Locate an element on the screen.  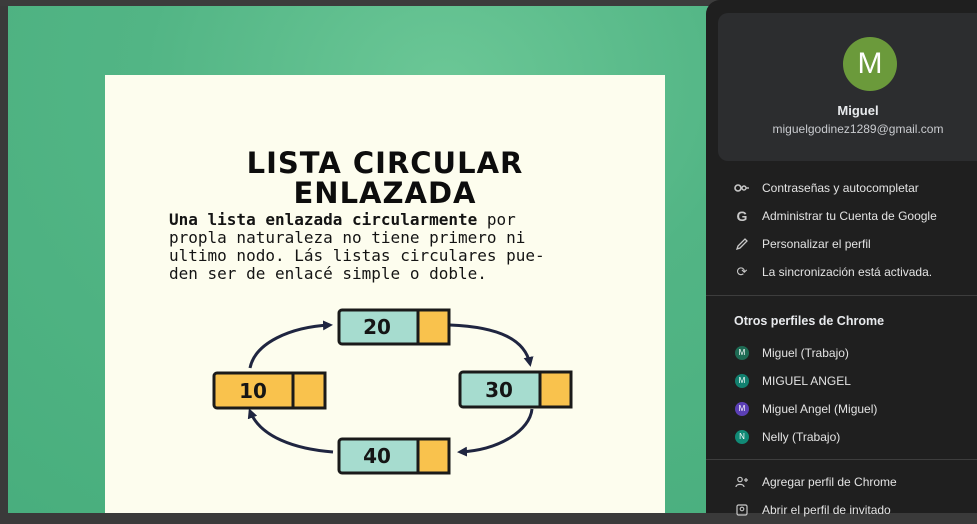
add-profile-label: Agregar perfil de Chrome is located at coordinates (829, 482).